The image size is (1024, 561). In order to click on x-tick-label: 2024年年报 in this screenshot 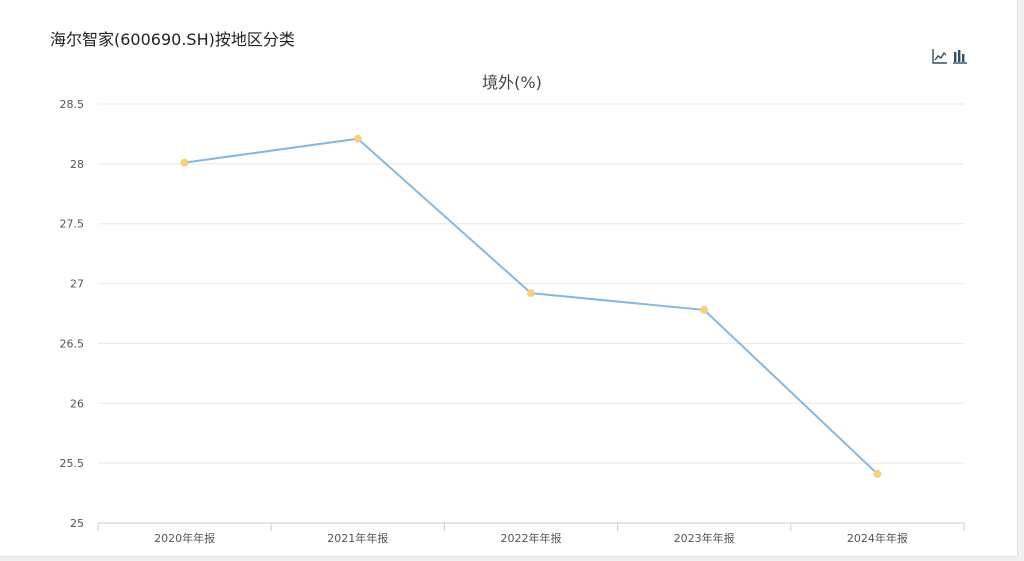, I will do `click(877, 538)`.